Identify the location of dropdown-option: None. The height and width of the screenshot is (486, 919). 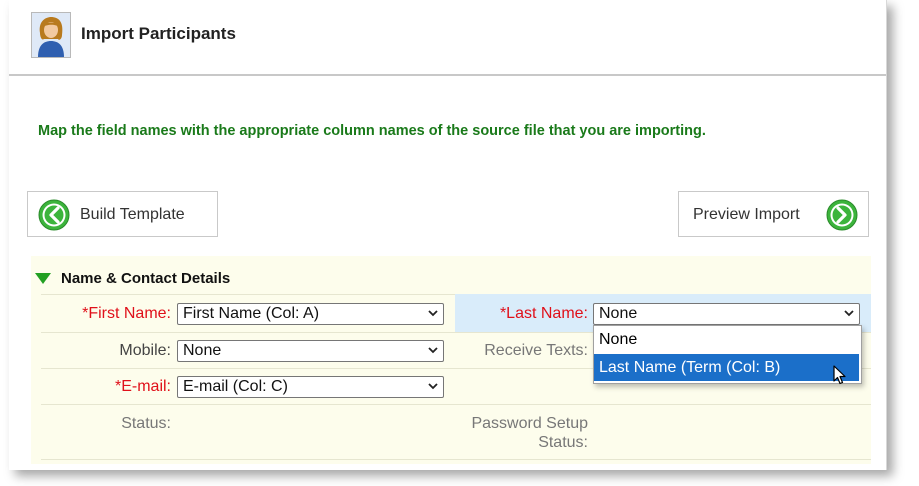
(726, 339).